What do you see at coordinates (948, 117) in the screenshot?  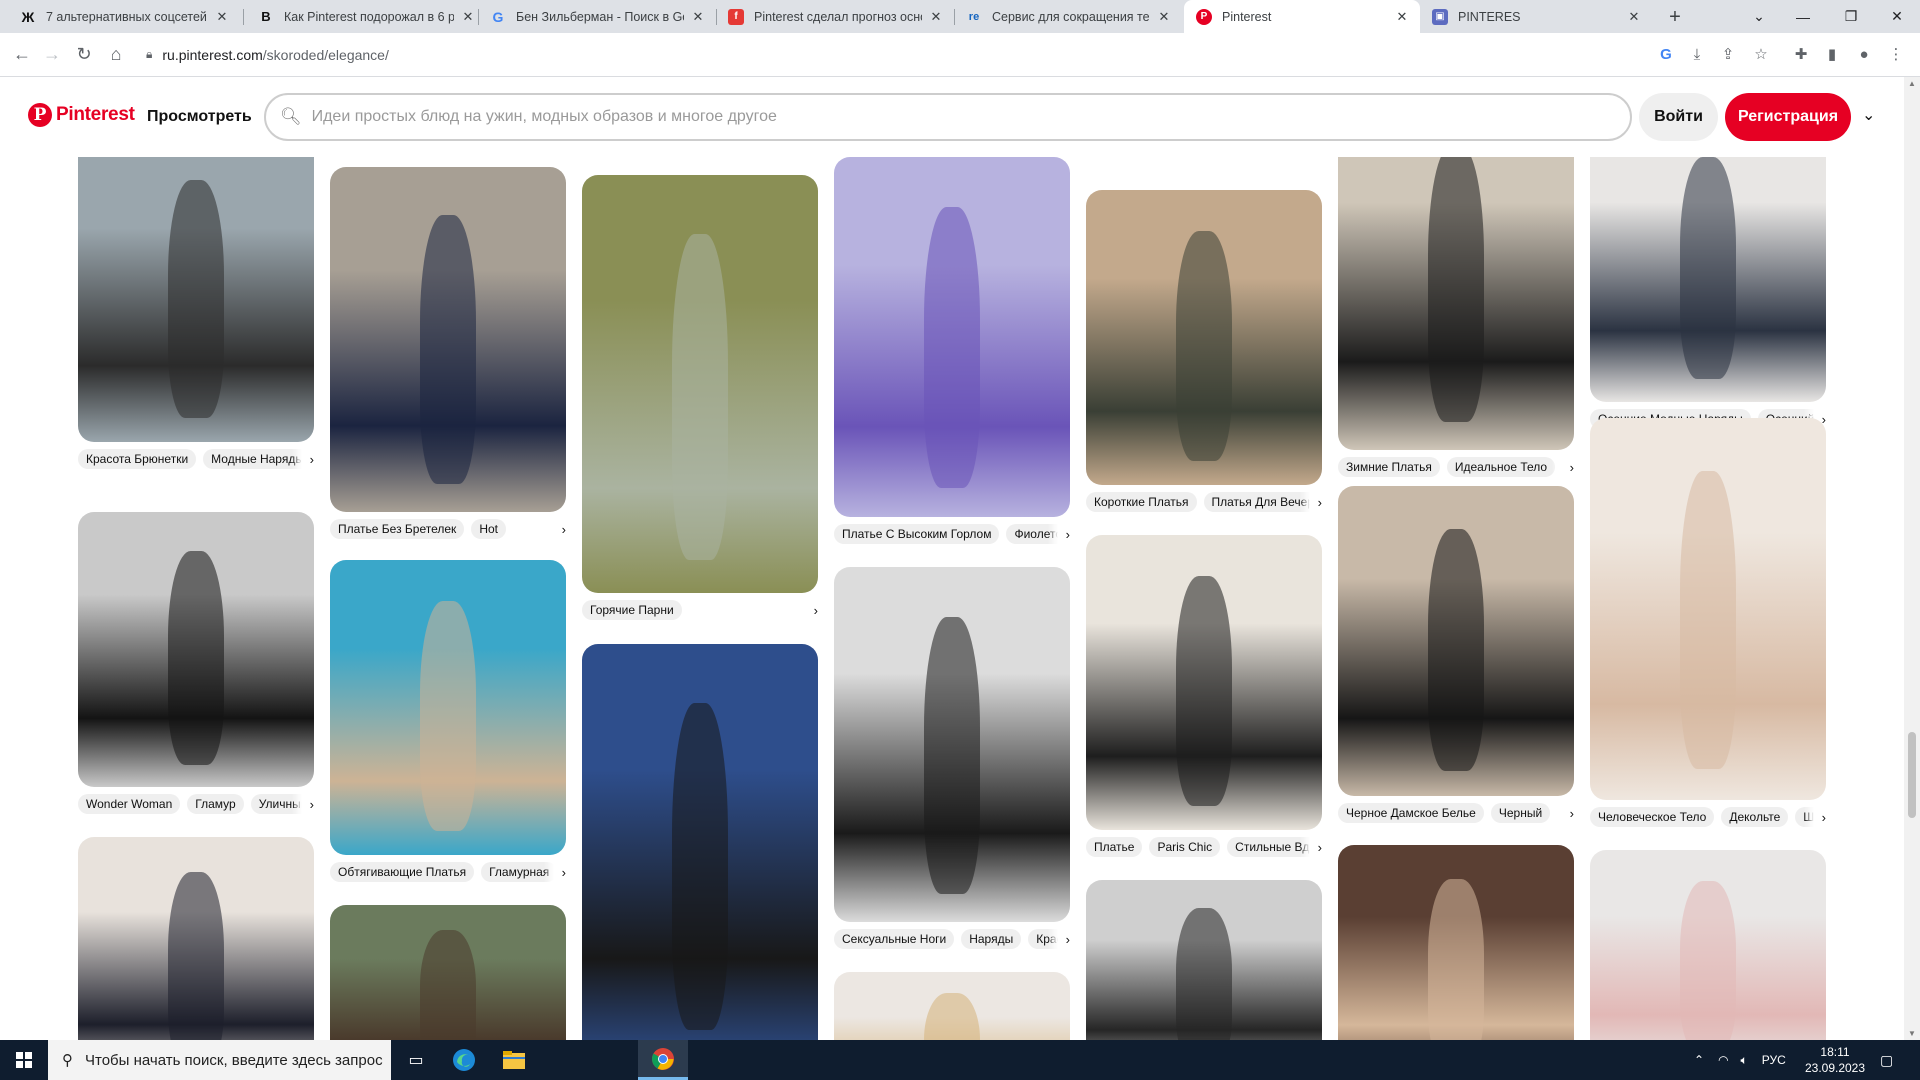 I see `search-bar: 🔍︎` at bounding box center [948, 117].